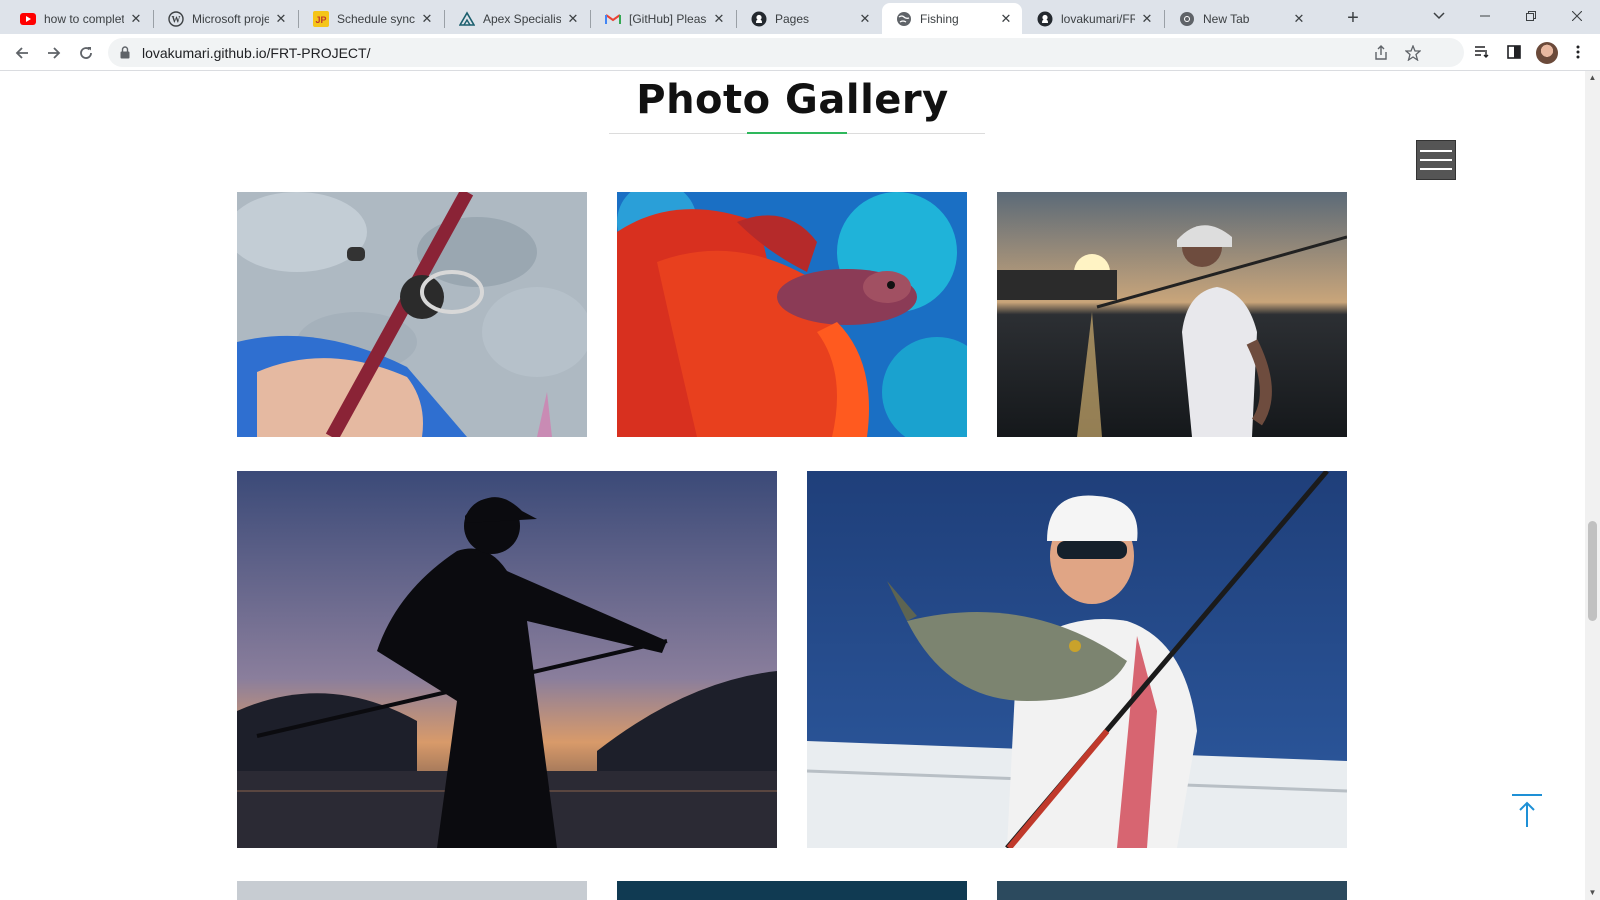 The image size is (1600, 900). I want to click on tab-newtab: New Tab ✕, so click(1240, 18).